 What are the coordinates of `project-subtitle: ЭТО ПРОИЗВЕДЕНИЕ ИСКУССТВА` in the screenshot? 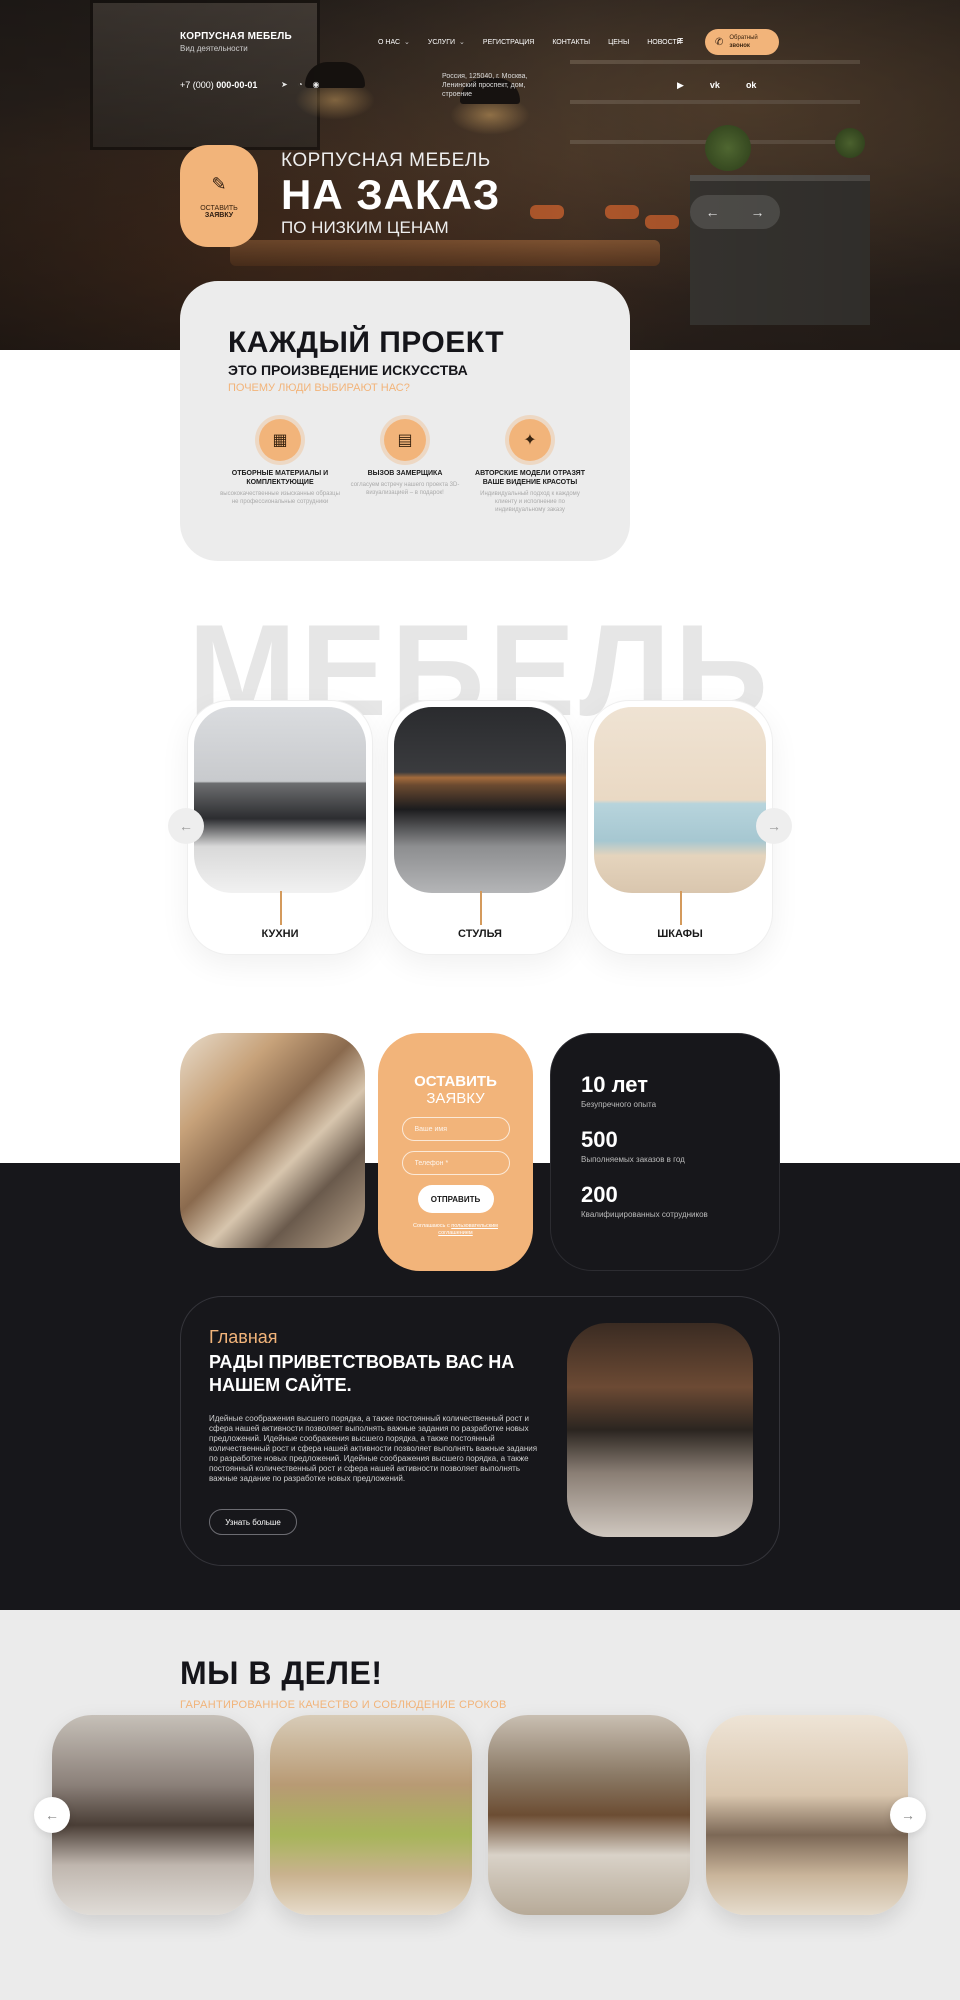 It's located at (348, 370).